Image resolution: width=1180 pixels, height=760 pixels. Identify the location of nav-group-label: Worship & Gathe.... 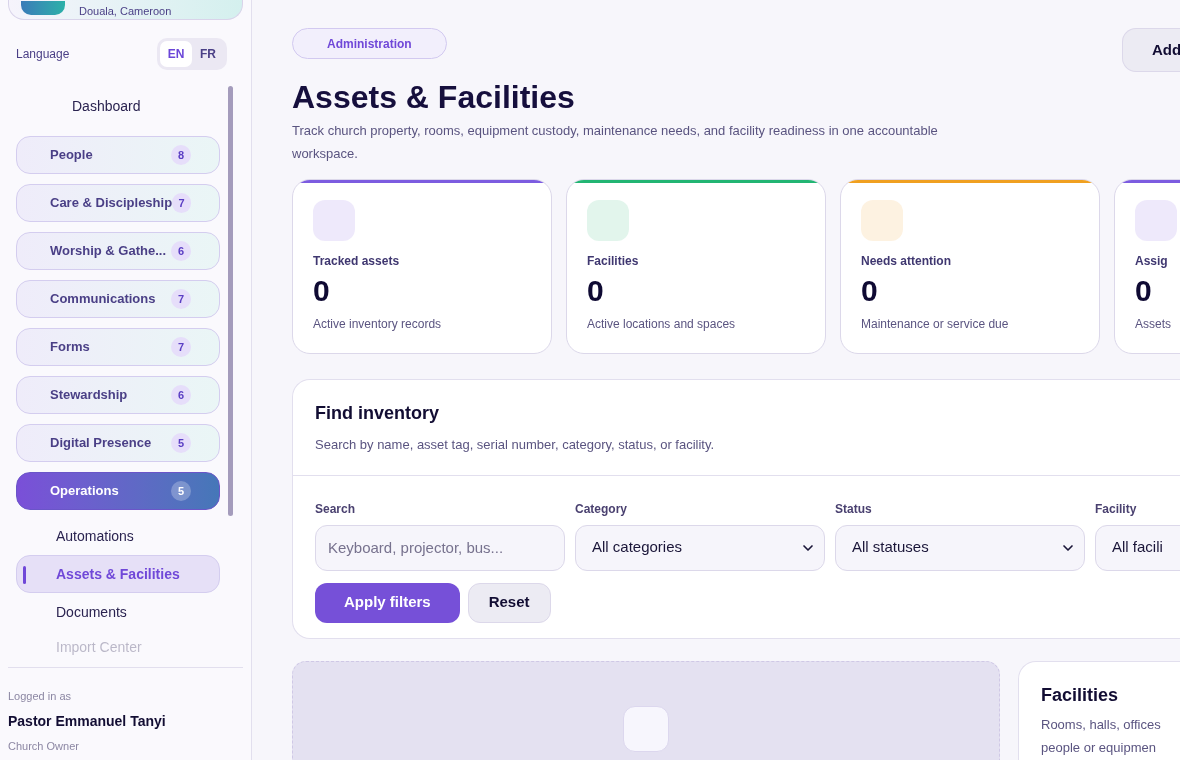
(109, 251).